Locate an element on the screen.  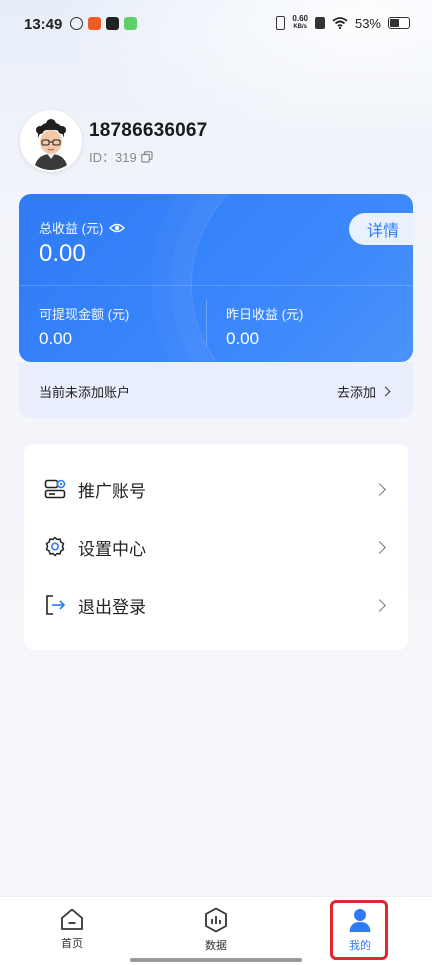
data-icon is located at coordinates (216, 920).